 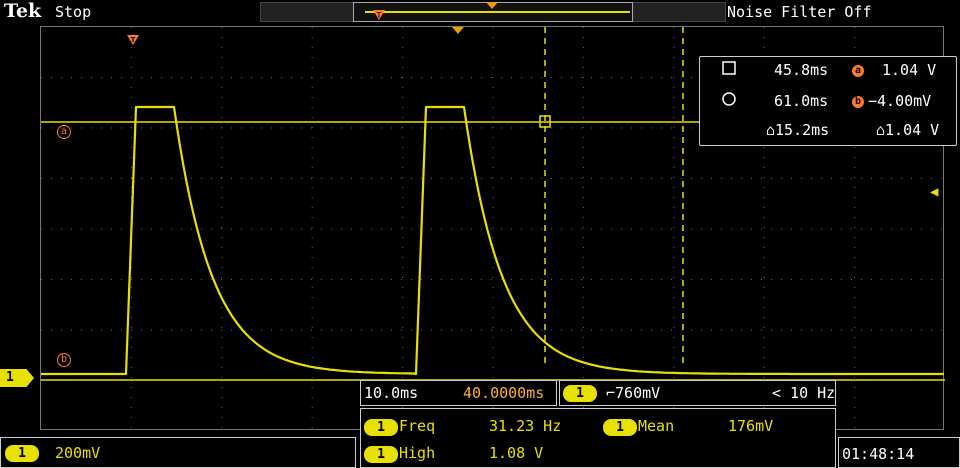 What do you see at coordinates (516, 453) in the screenshot?
I see `meas-high-value: 1.08 V` at bounding box center [516, 453].